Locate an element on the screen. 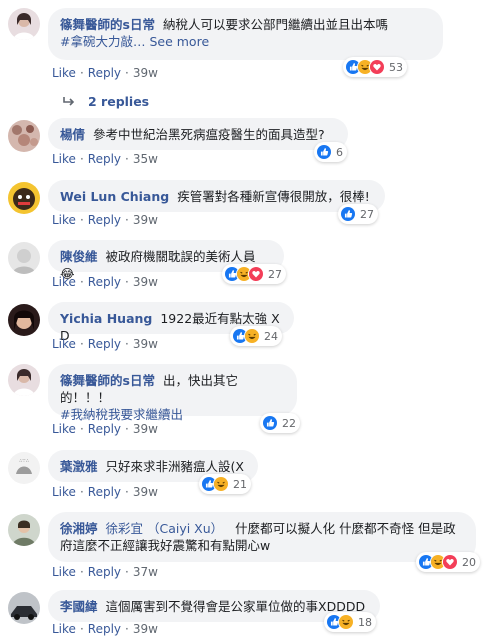  comment-author: Yichia Huang is located at coordinates (106, 318).